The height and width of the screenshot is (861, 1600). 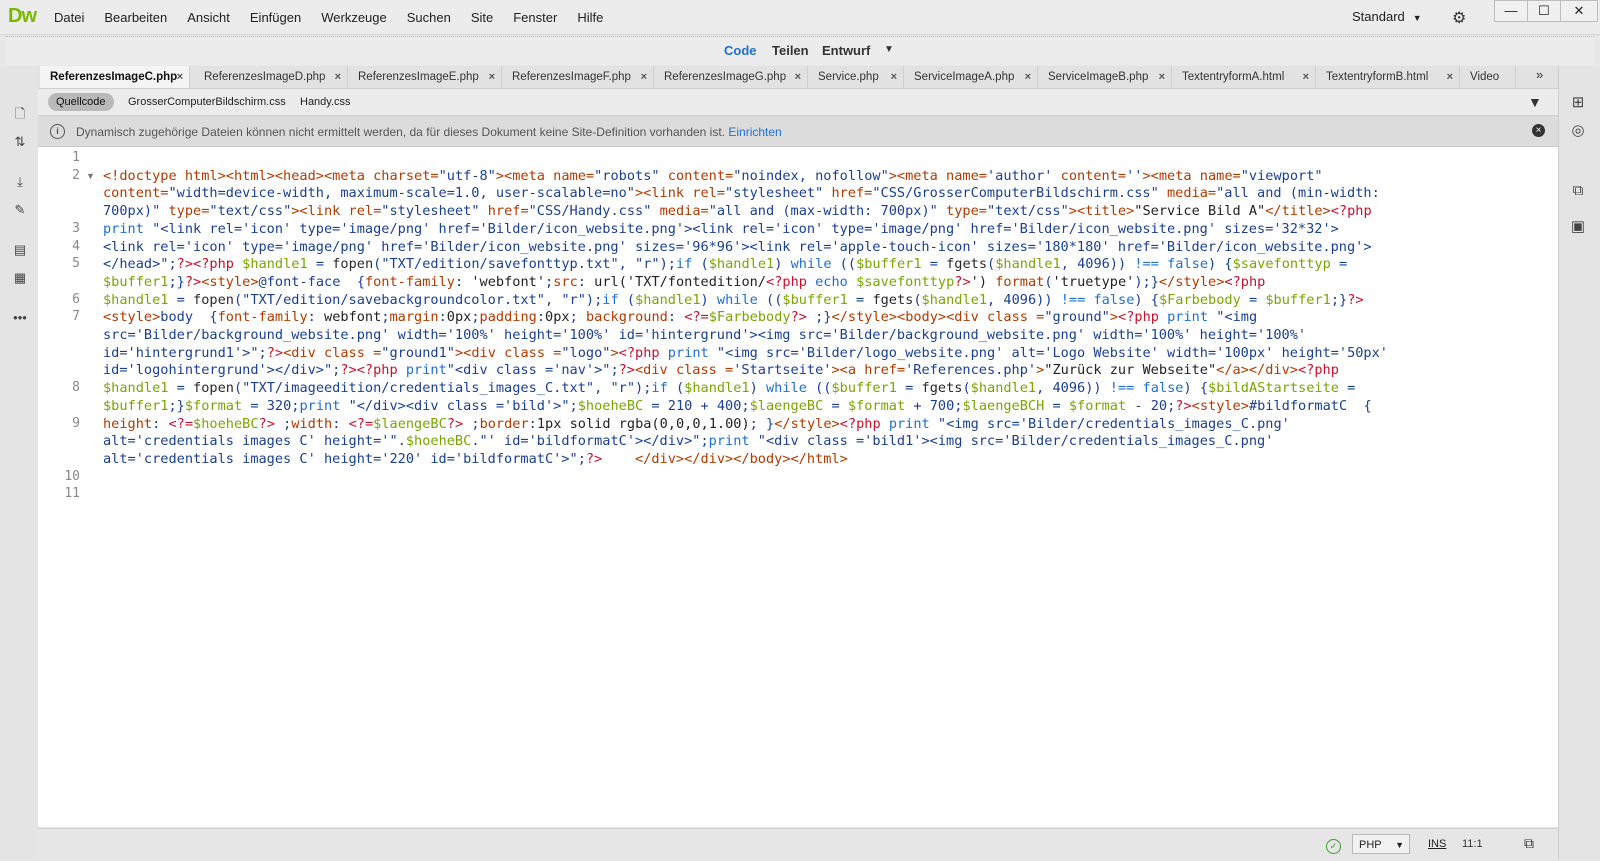 What do you see at coordinates (754, 132) in the screenshot?
I see `setup-link: Einrichten` at bounding box center [754, 132].